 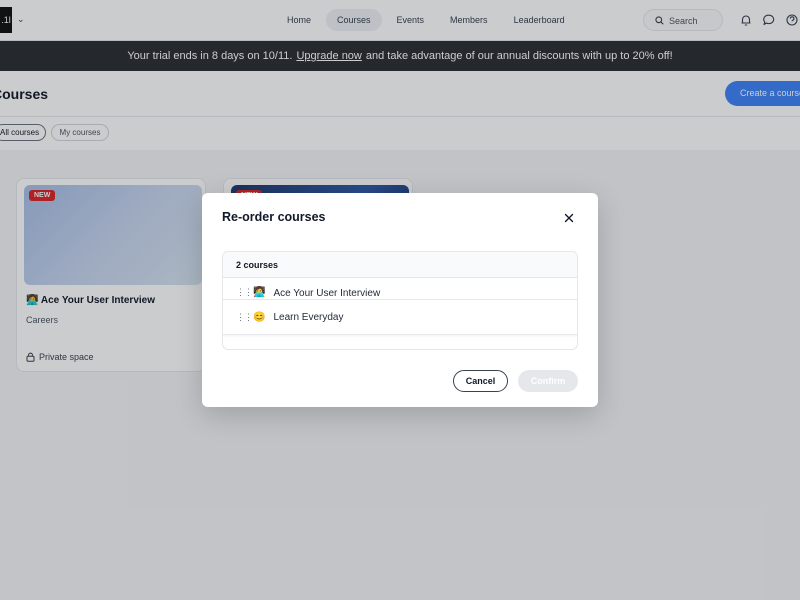 What do you see at coordinates (400, 317) in the screenshot?
I see `list-item: ⋮⋮ 😊 Learn Everyday` at bounding box center [400, 317].